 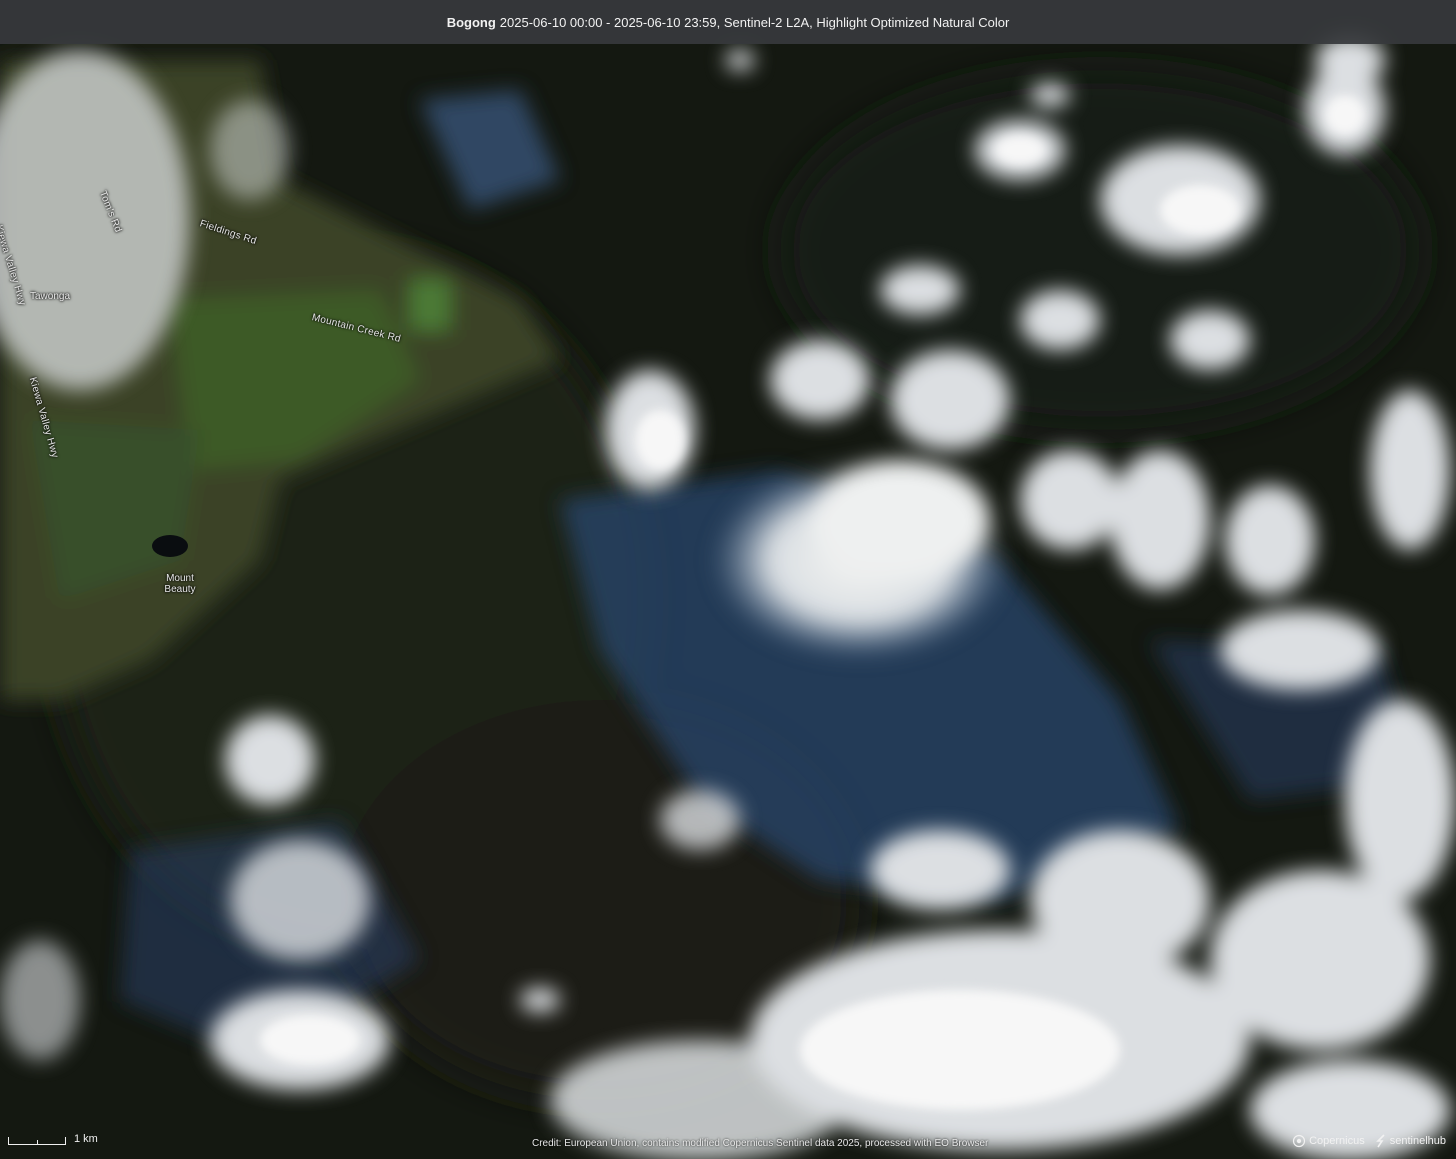 I want to click on copernicus-logo: Copernicus, so click(x=1328, y=1141).